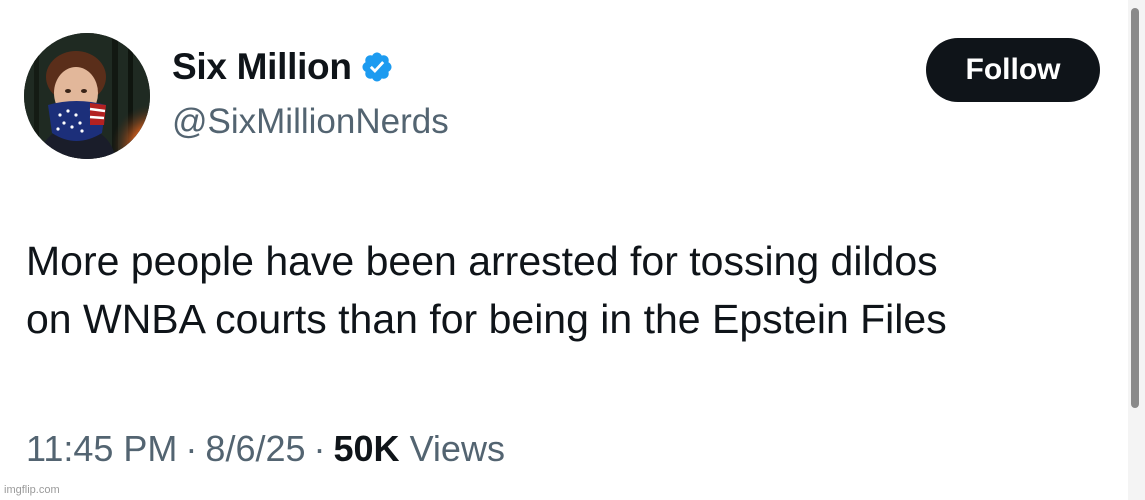 Image resolution: width=1145 pixels, height=500 pixels. I want to click on watermark: imgflip.com, so click(32, 490).